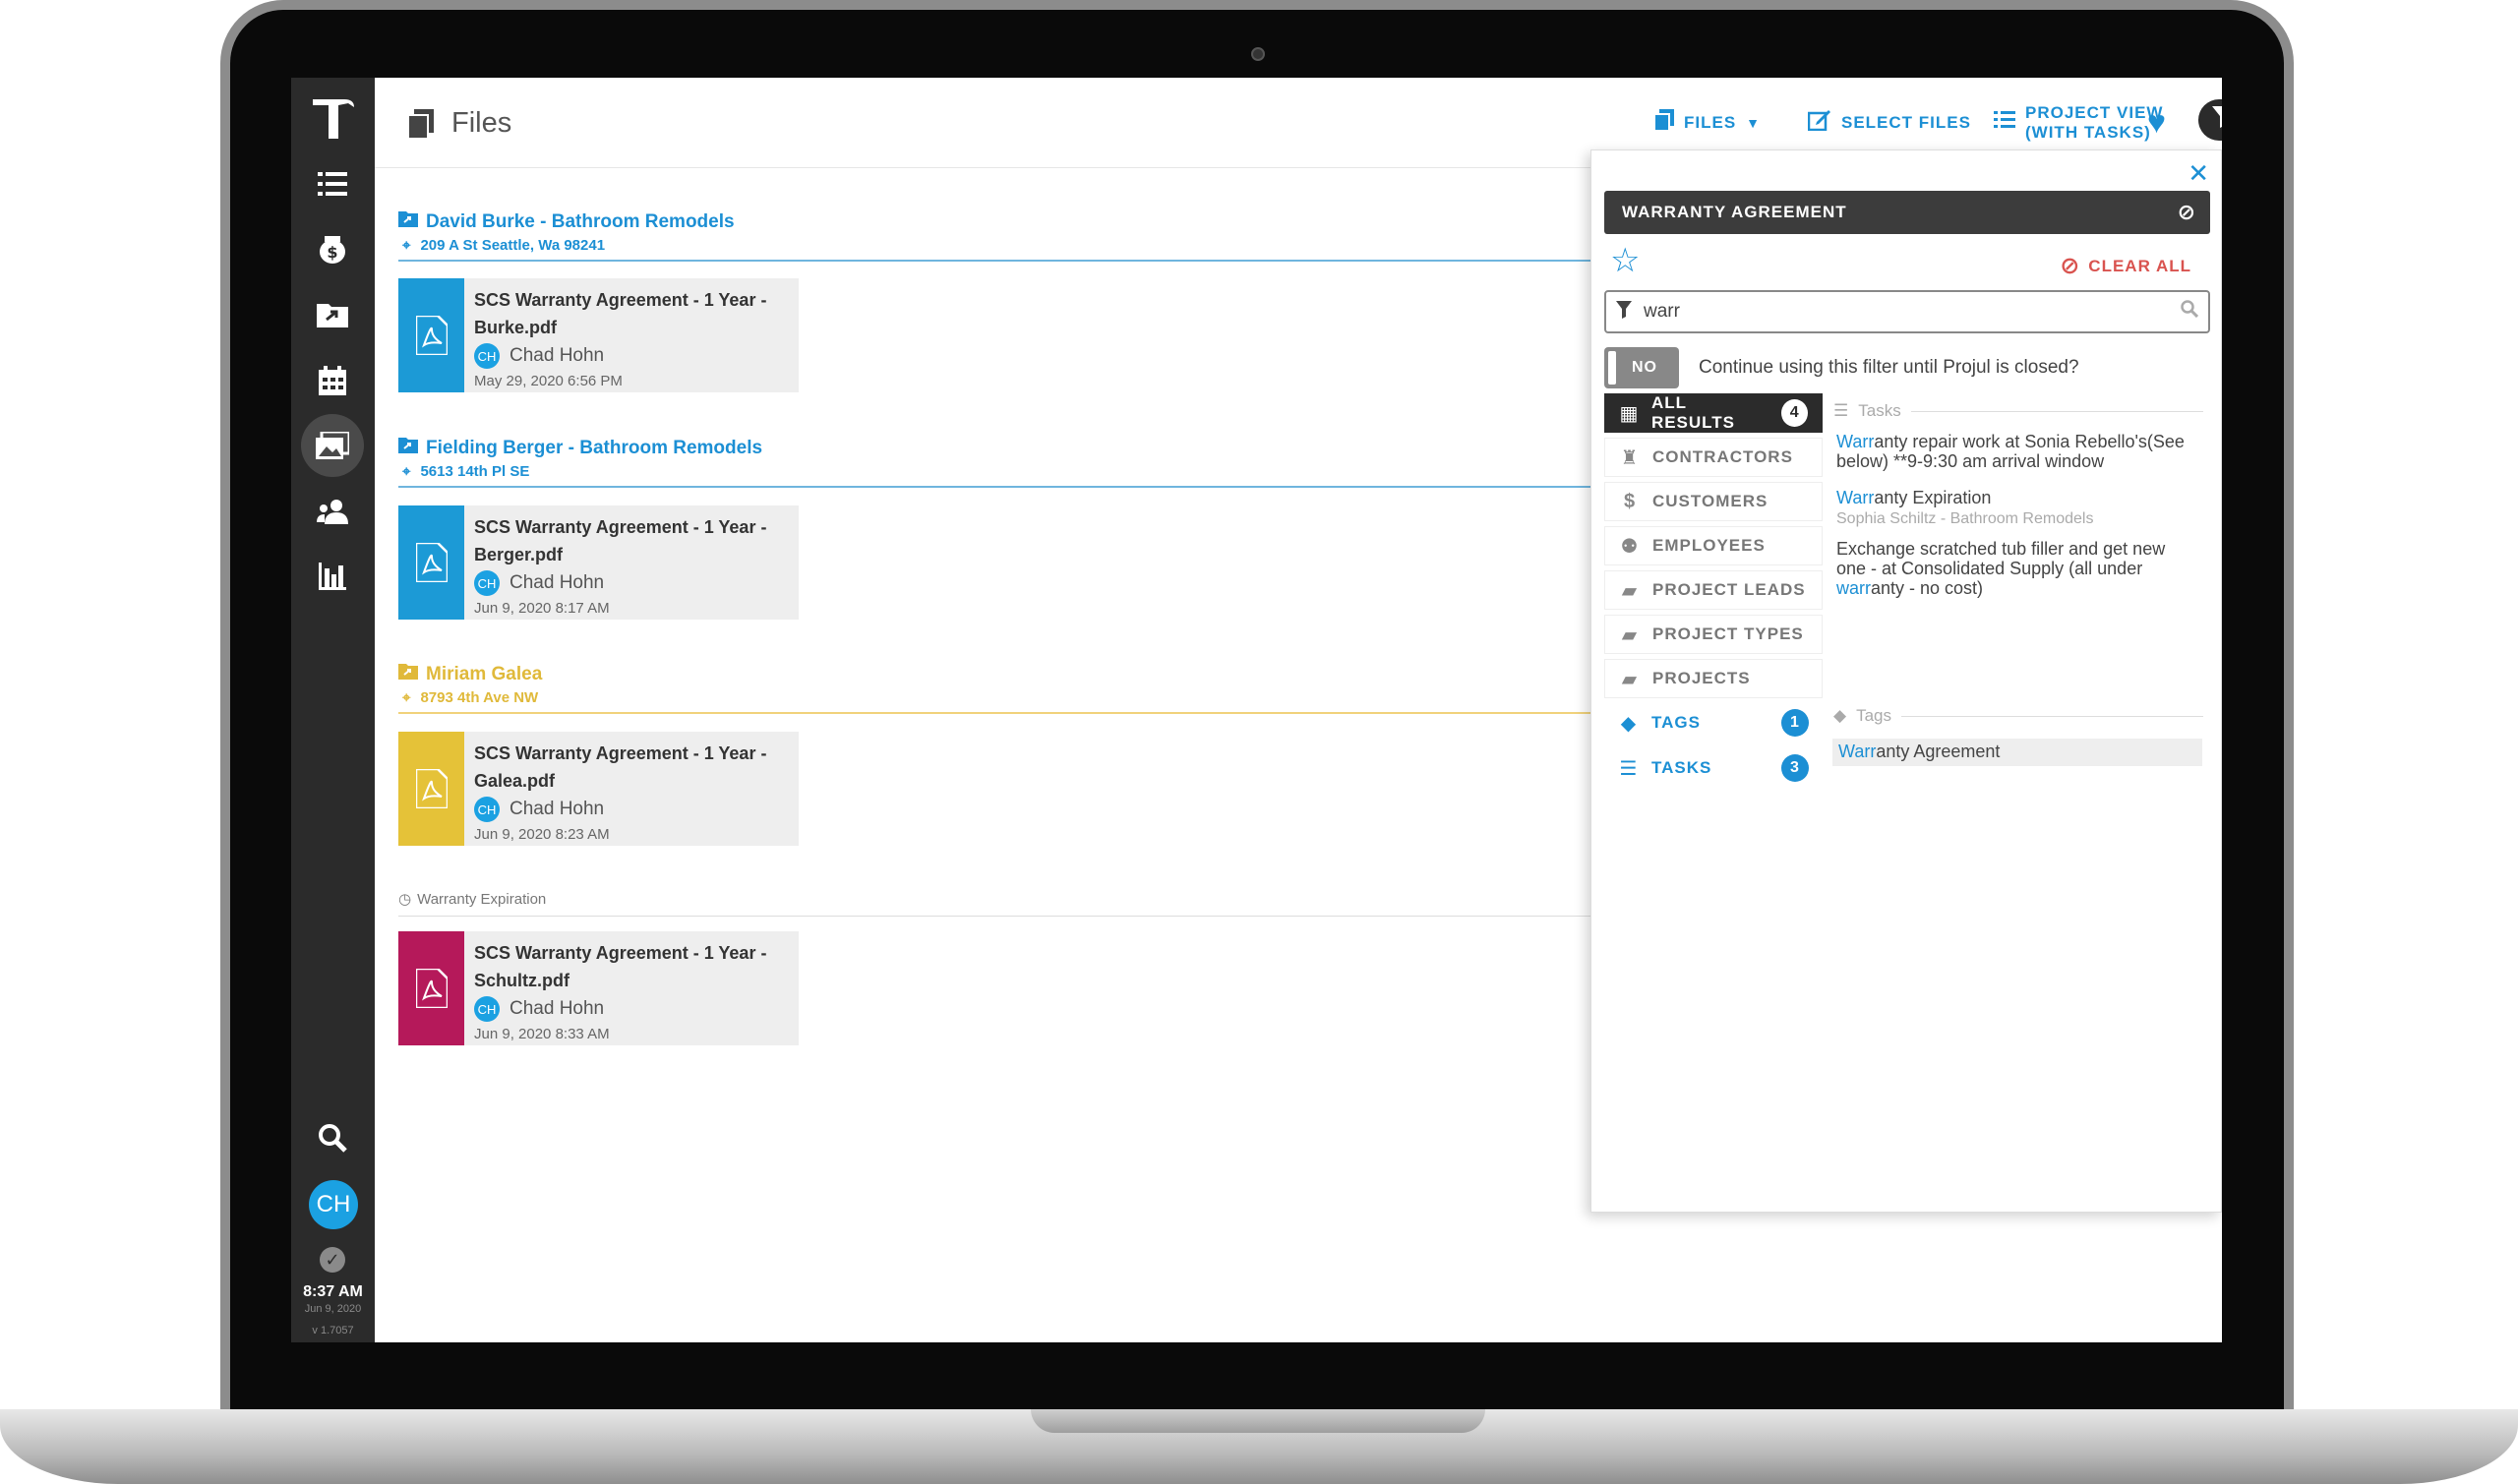 Image resolution: width=2518 pixels, height=1484 pixels. I want to click on file-date: Jun 9, 2020 8:23 AM, so click(542, 834).